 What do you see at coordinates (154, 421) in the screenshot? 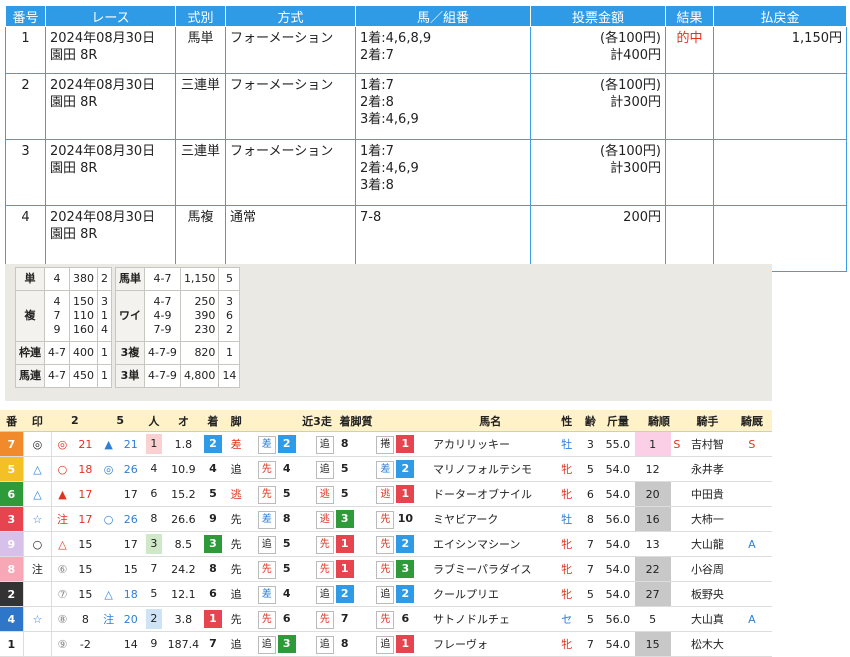
I see `col-ninki: 人` at bounding box center [154, 421].